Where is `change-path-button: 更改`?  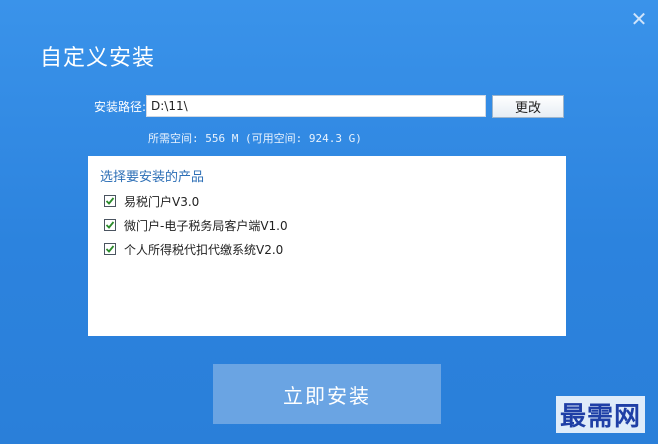 change-path-button: 更改 is located at coordinates (528, 106).